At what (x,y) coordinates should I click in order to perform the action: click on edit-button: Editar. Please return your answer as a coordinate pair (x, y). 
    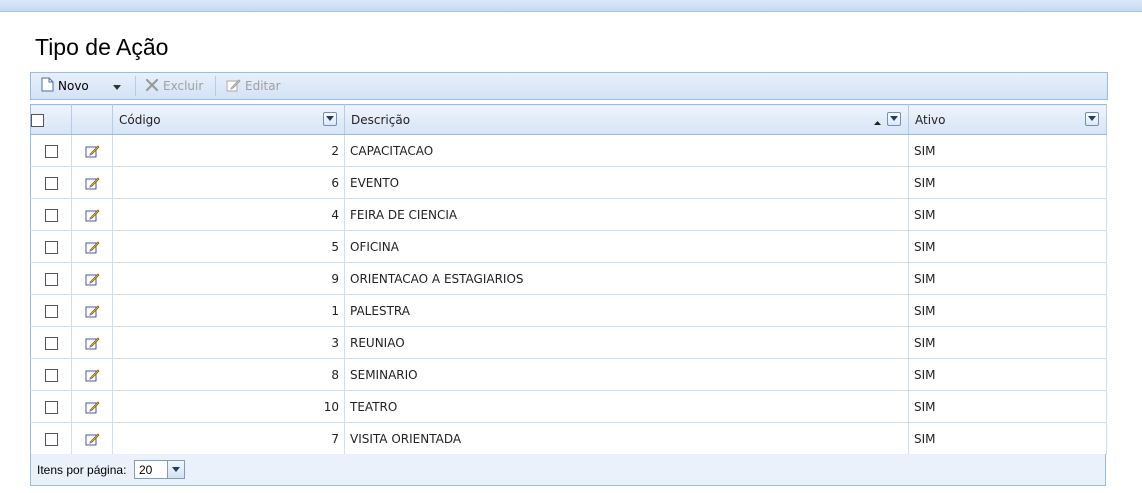
    Looking at the image, I should click on (253, 86).